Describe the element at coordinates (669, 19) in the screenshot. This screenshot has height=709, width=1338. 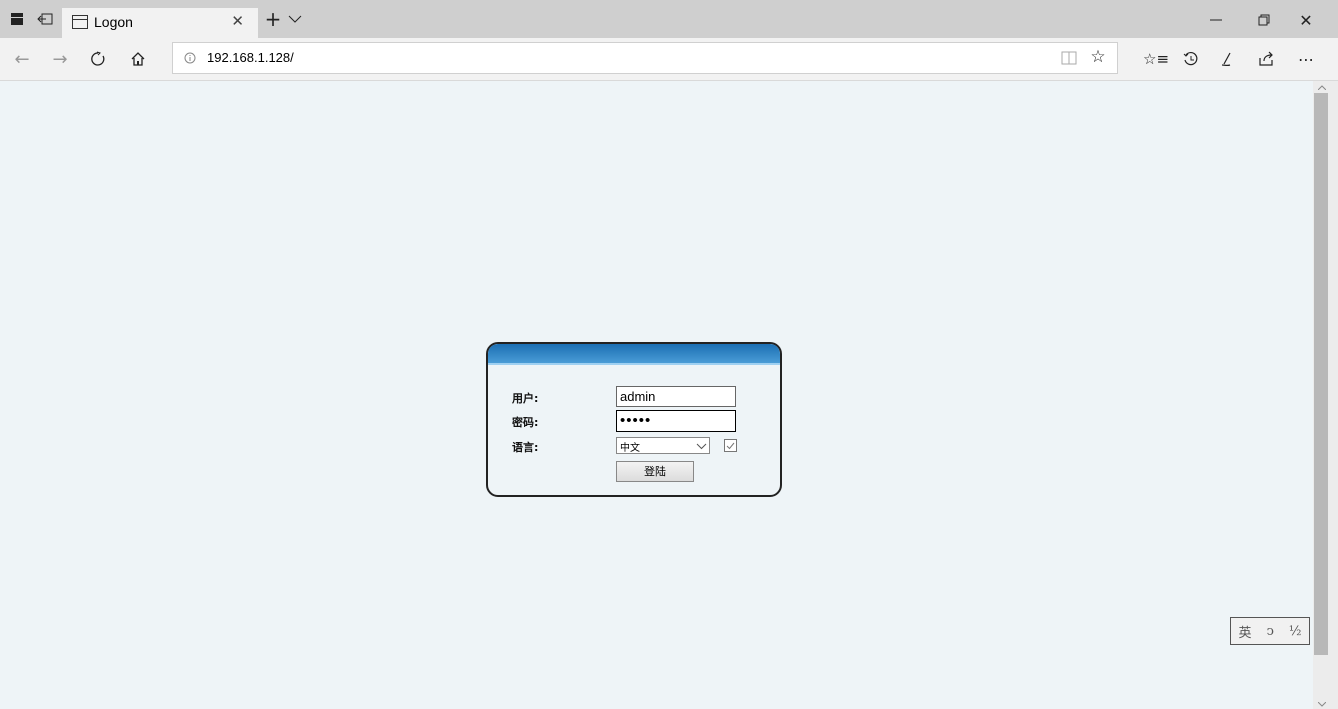
I see `tab-strip: Logon ✕ + ✕` at that location.